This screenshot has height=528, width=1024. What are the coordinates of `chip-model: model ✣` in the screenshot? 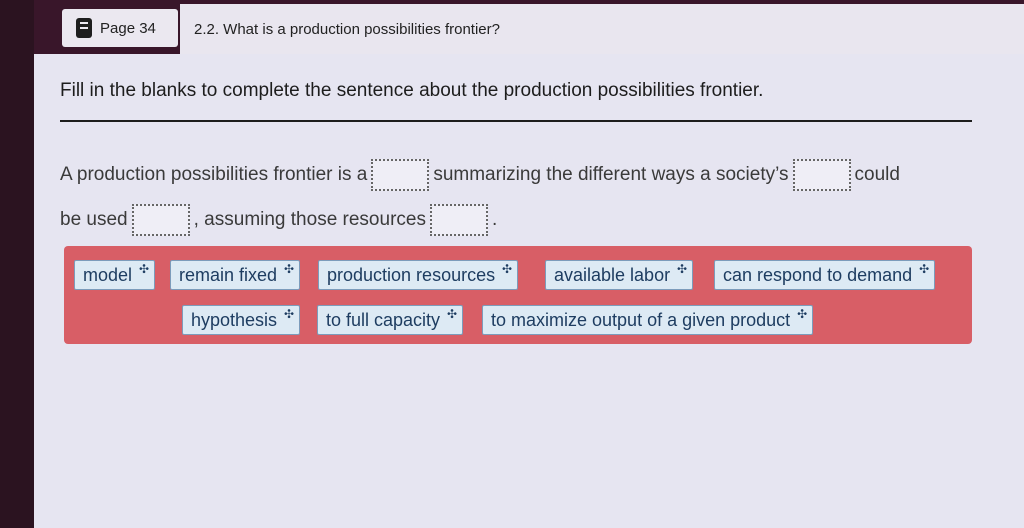 It's located at (115, 275).